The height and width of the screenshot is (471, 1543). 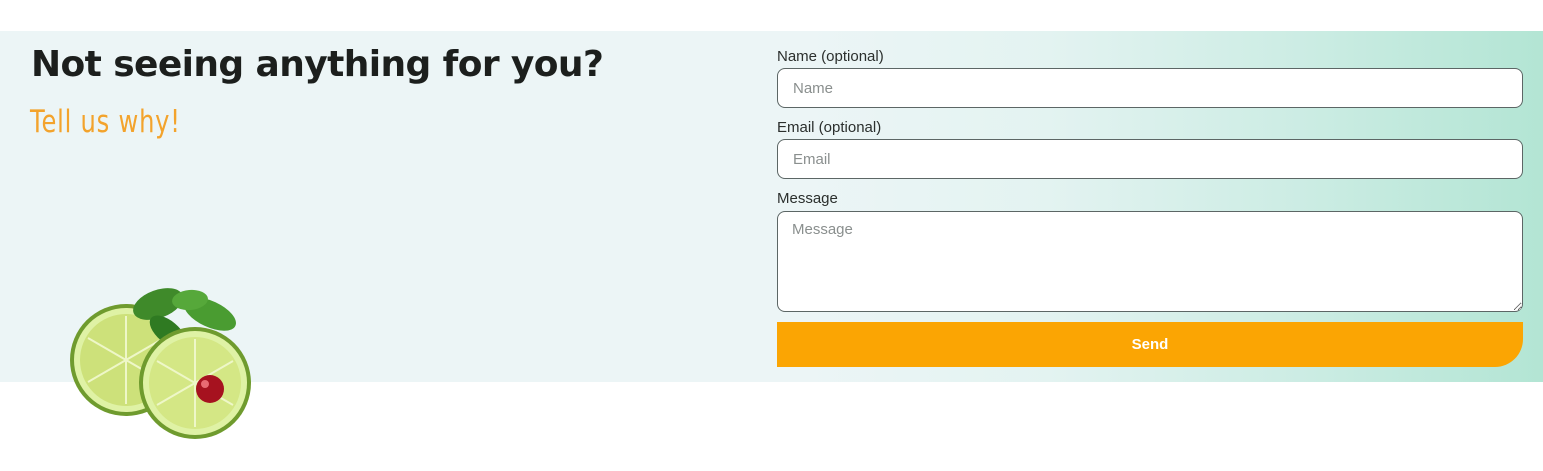 I want to click on message-label: Message, so click(x=807, y=198).